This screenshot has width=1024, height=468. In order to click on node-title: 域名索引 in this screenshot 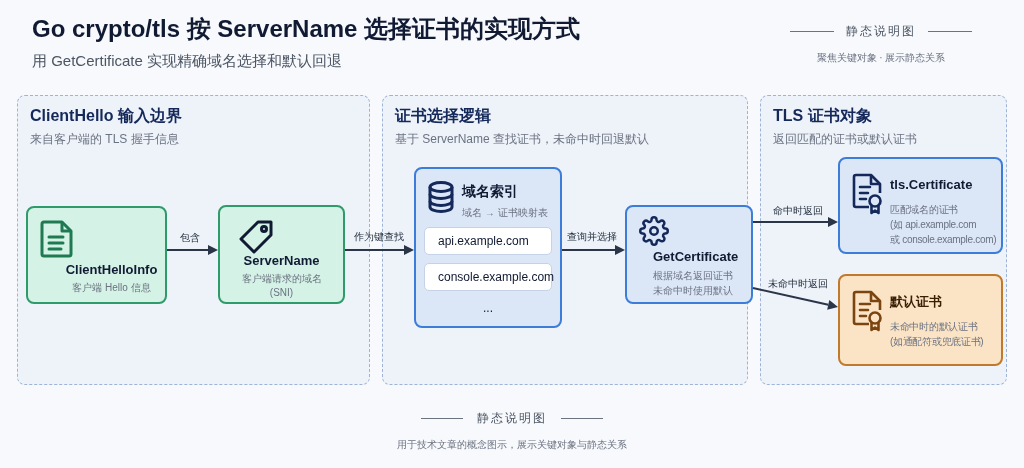, I will do `click(490, 191)`.